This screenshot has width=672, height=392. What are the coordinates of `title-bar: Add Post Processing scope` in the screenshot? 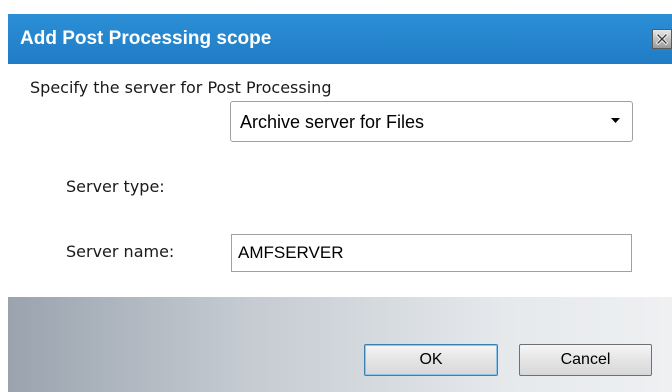 It's located at (340, 39).